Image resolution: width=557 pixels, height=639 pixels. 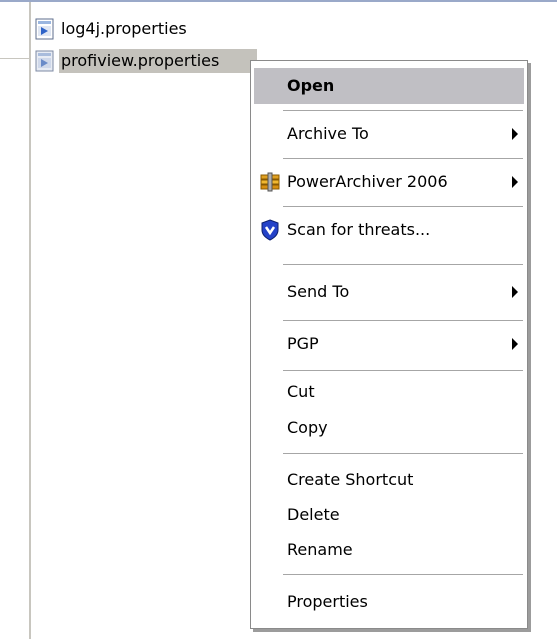 What do you see at coordinates (30, 320) in the screenshot?
I see `pane-divider` at bounding box center [30, 320].